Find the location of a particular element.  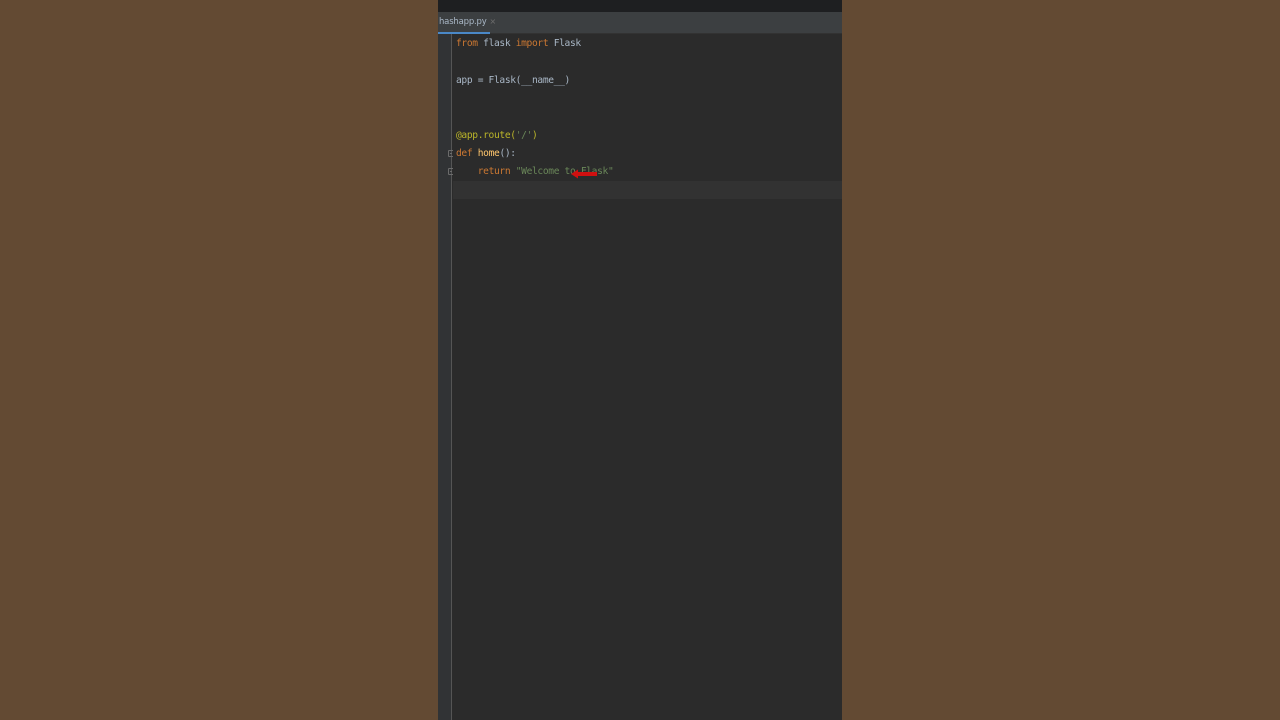

line-gutter is located at coordinates (446, 377).